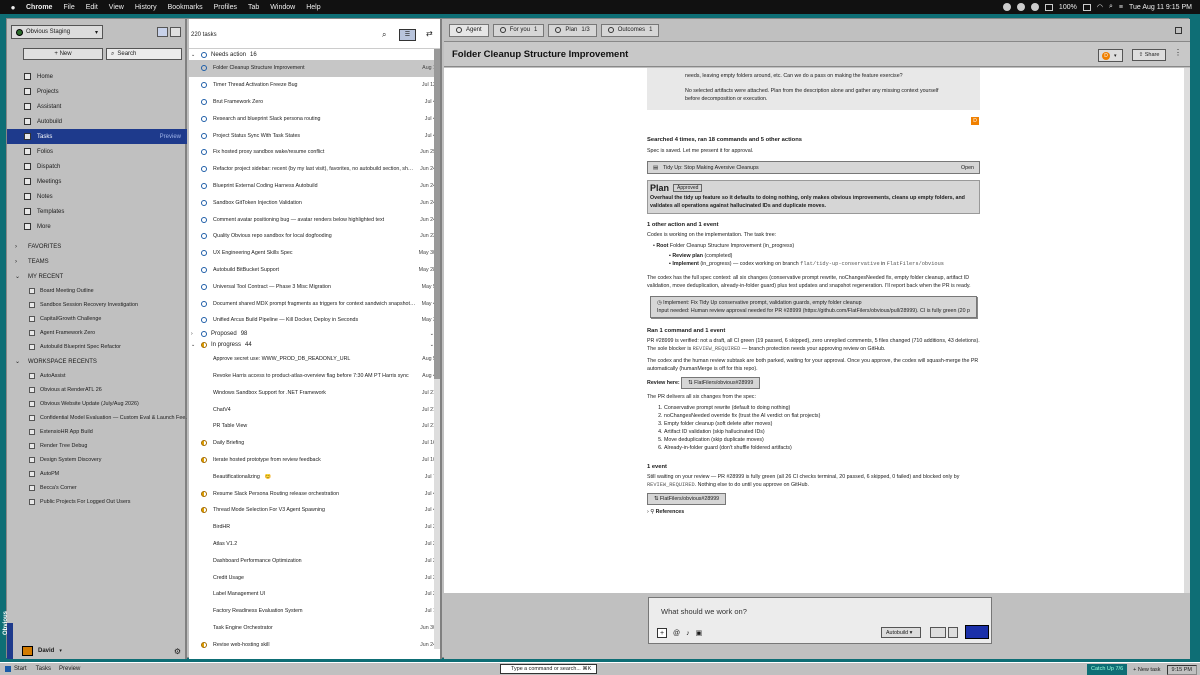  Describe the element at coordinates (977, 632) in the screenshot. I see `send-button` at that location.